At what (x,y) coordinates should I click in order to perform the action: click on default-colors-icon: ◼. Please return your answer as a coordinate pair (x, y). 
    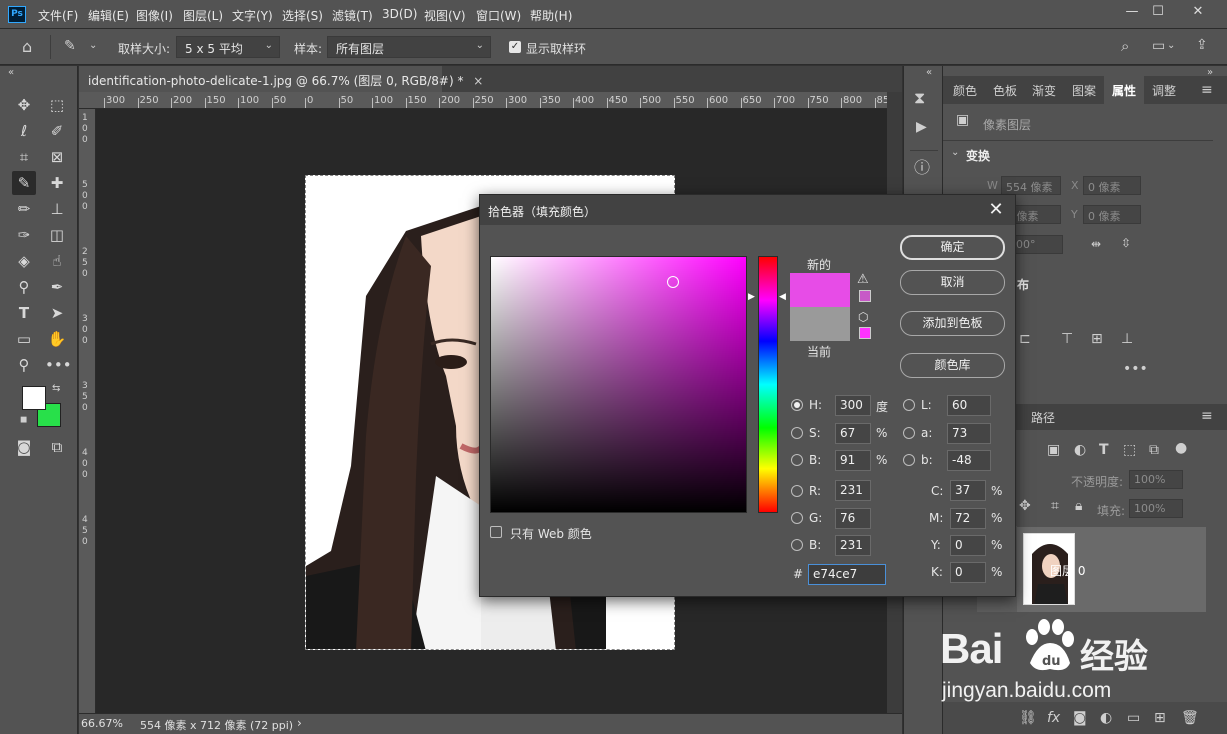
    Looking at the image, I should click on (23, 420).